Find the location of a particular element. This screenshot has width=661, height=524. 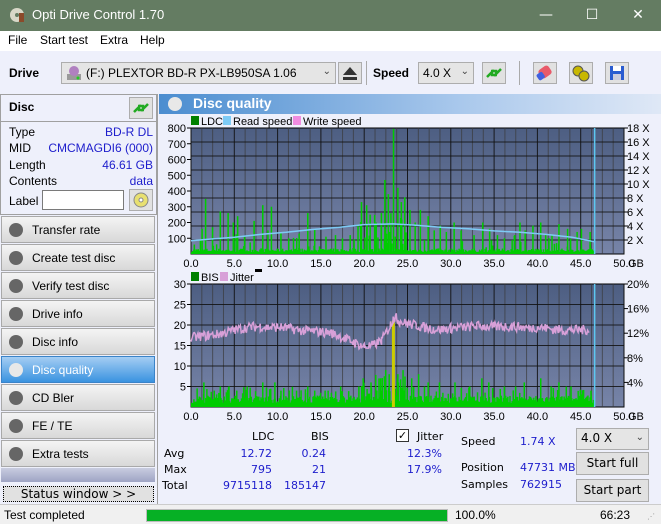

menu-file: File is located at coordinates (17, 40).